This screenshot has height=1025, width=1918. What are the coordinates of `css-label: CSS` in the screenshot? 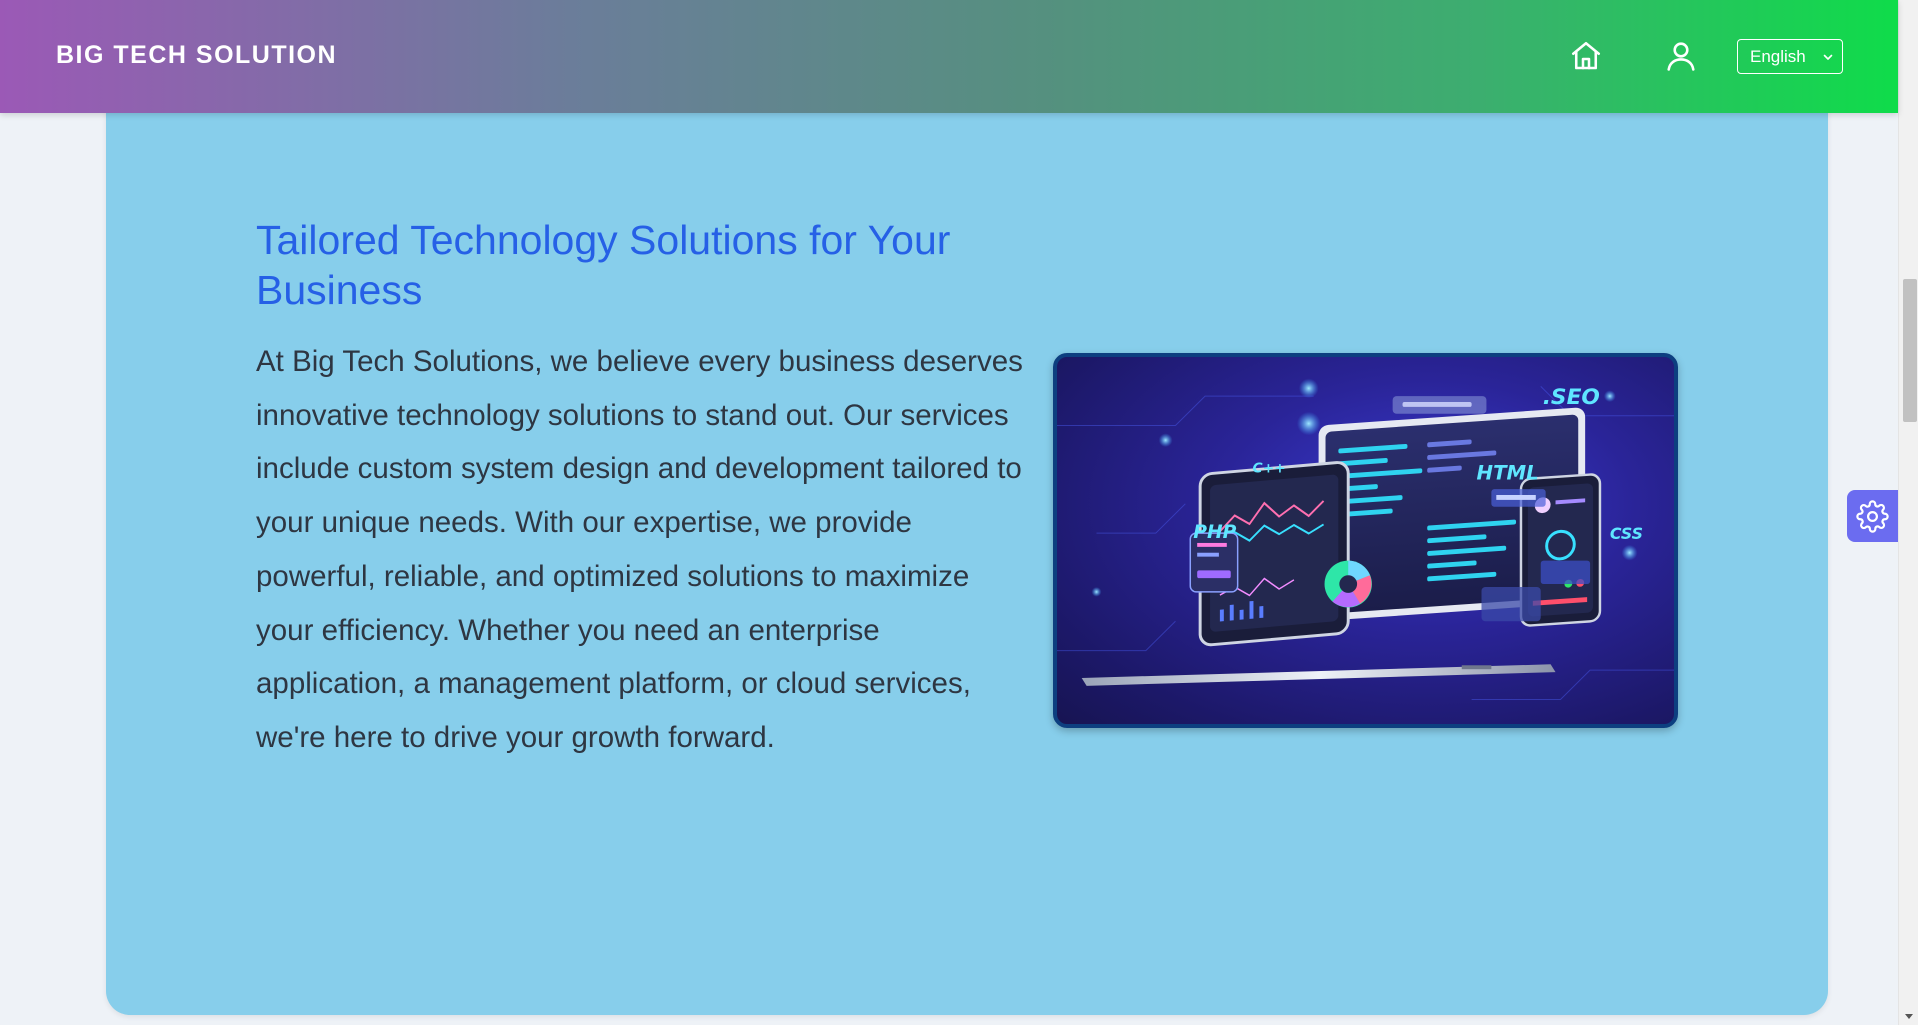 It's located at (1626, 533).